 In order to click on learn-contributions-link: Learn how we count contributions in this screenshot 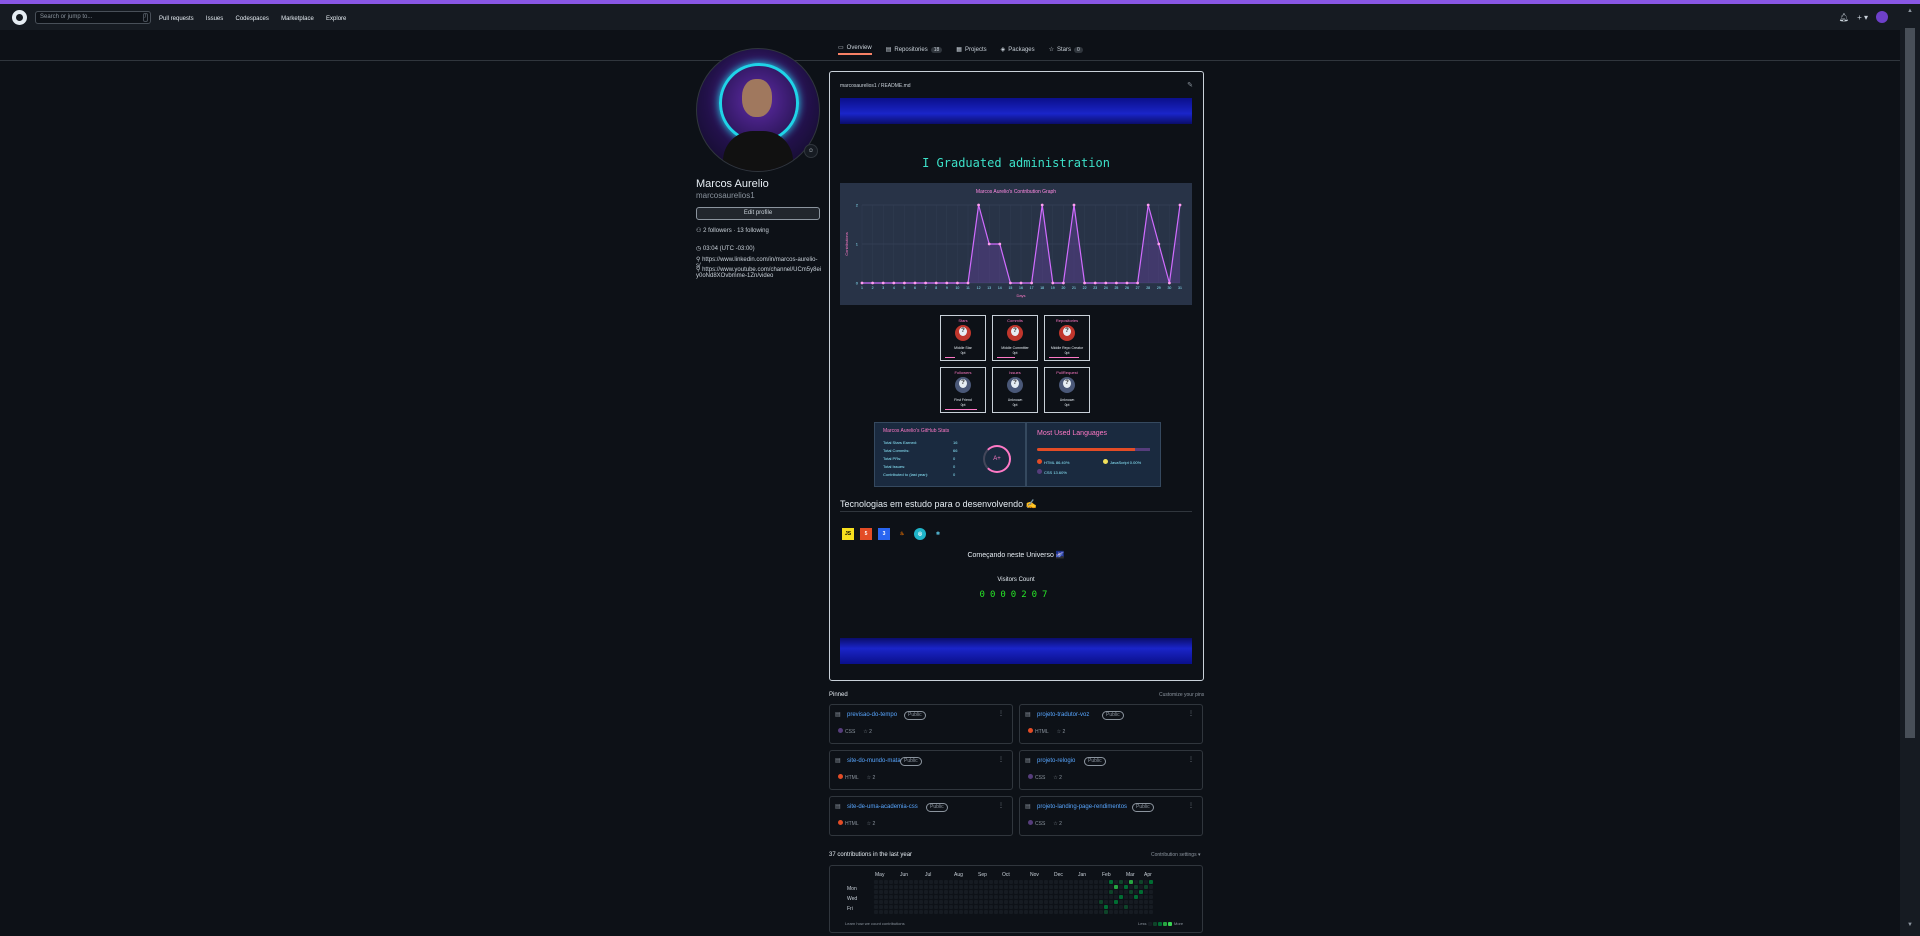, I will do `click(875, 923)`.